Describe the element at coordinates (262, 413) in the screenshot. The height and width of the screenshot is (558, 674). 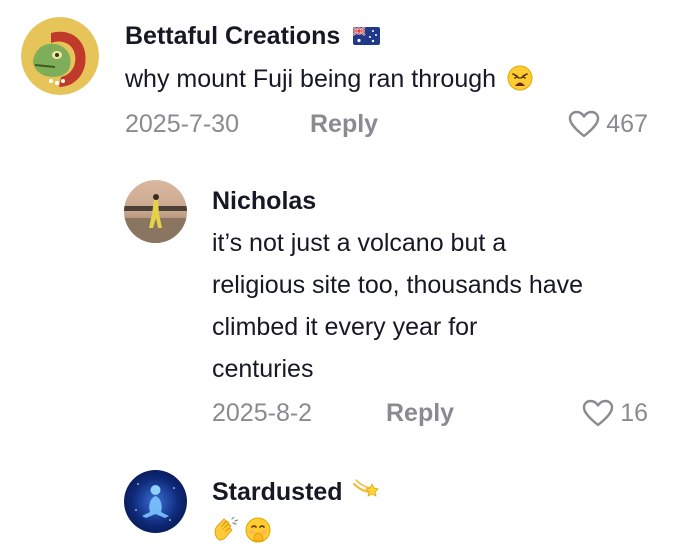
I see `comment-date: 2025-8-2` at that location.